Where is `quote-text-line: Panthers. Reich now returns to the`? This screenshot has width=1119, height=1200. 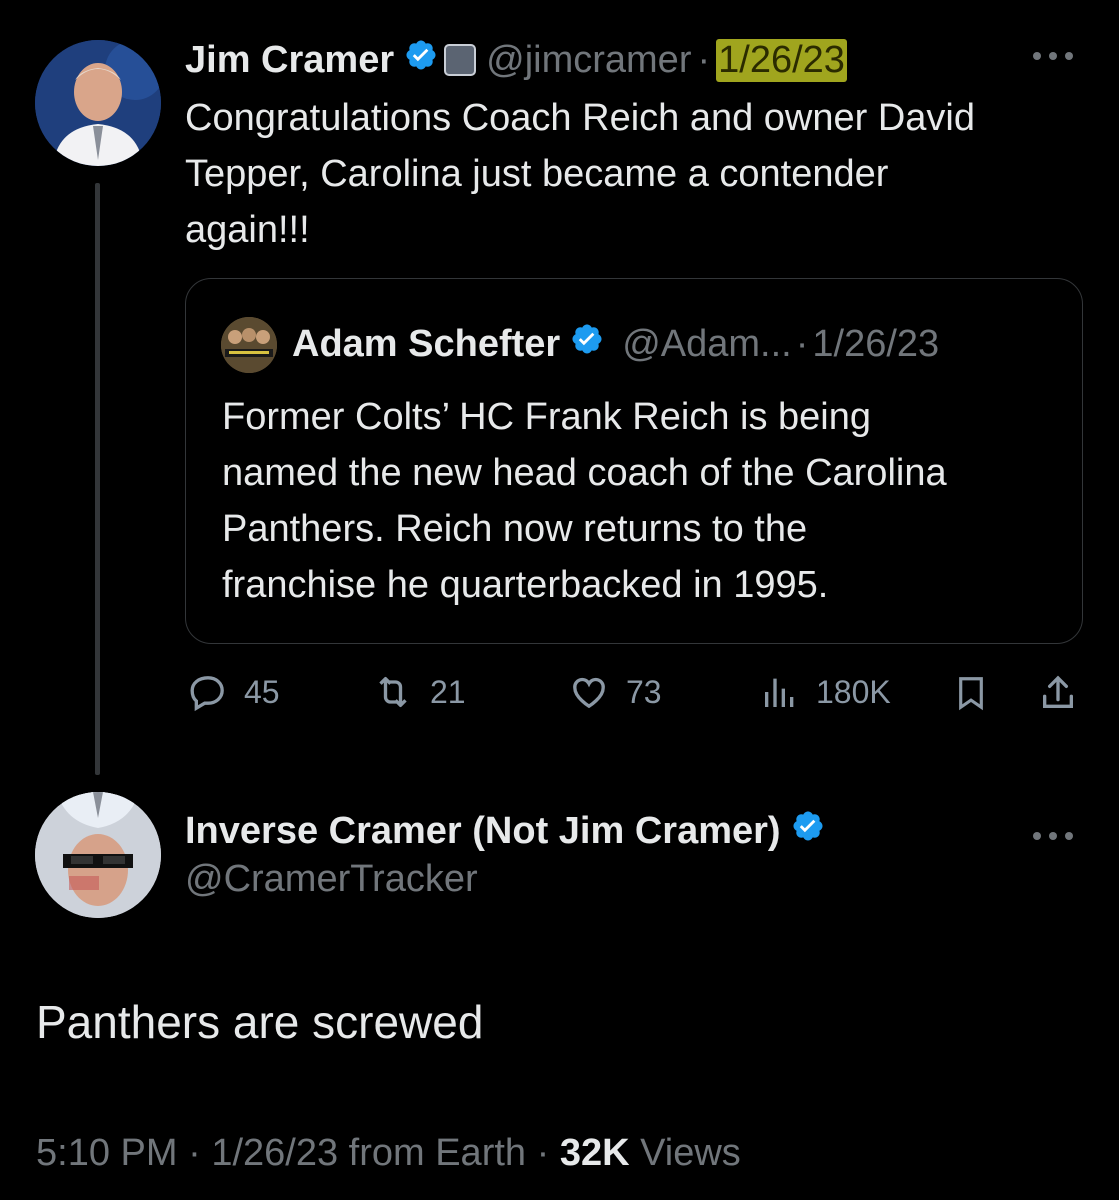 quote-text-line: Panthers. Reich now returns to the is located at coordinates (515, 529).